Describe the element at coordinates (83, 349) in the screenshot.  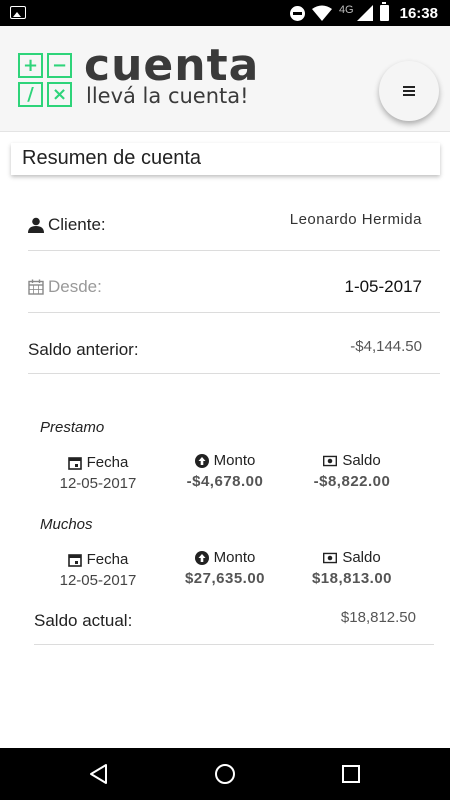
I see `saldo-anterior-label: Saldo anterior:` at that location.